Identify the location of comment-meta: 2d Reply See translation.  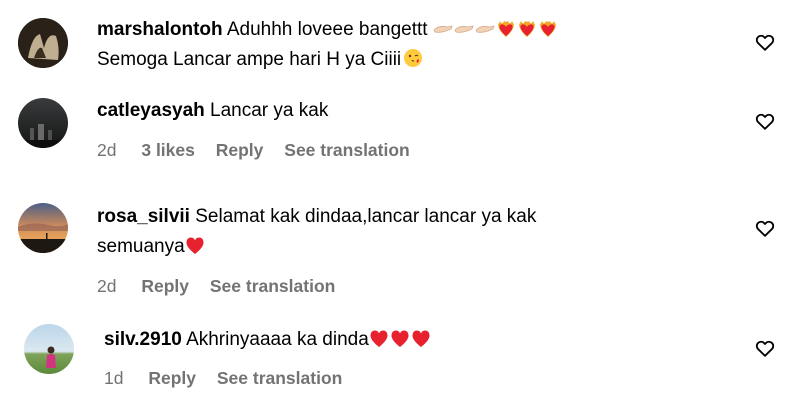
(224, 286).